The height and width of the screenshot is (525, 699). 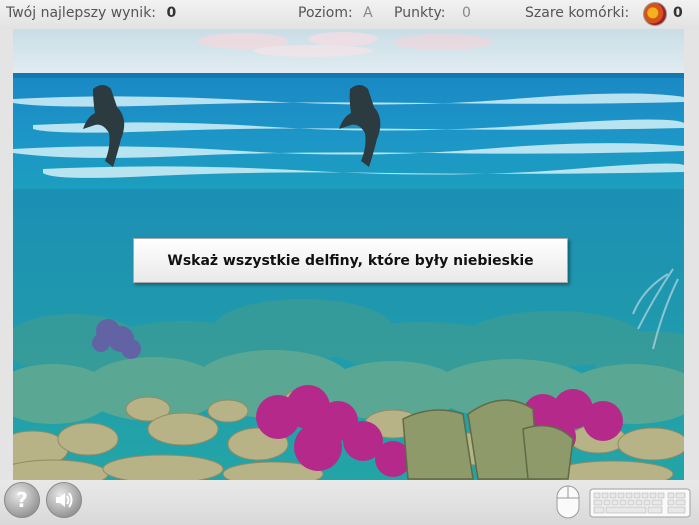 I want to click on level: Poziom: A, so click(x=335, y=13).